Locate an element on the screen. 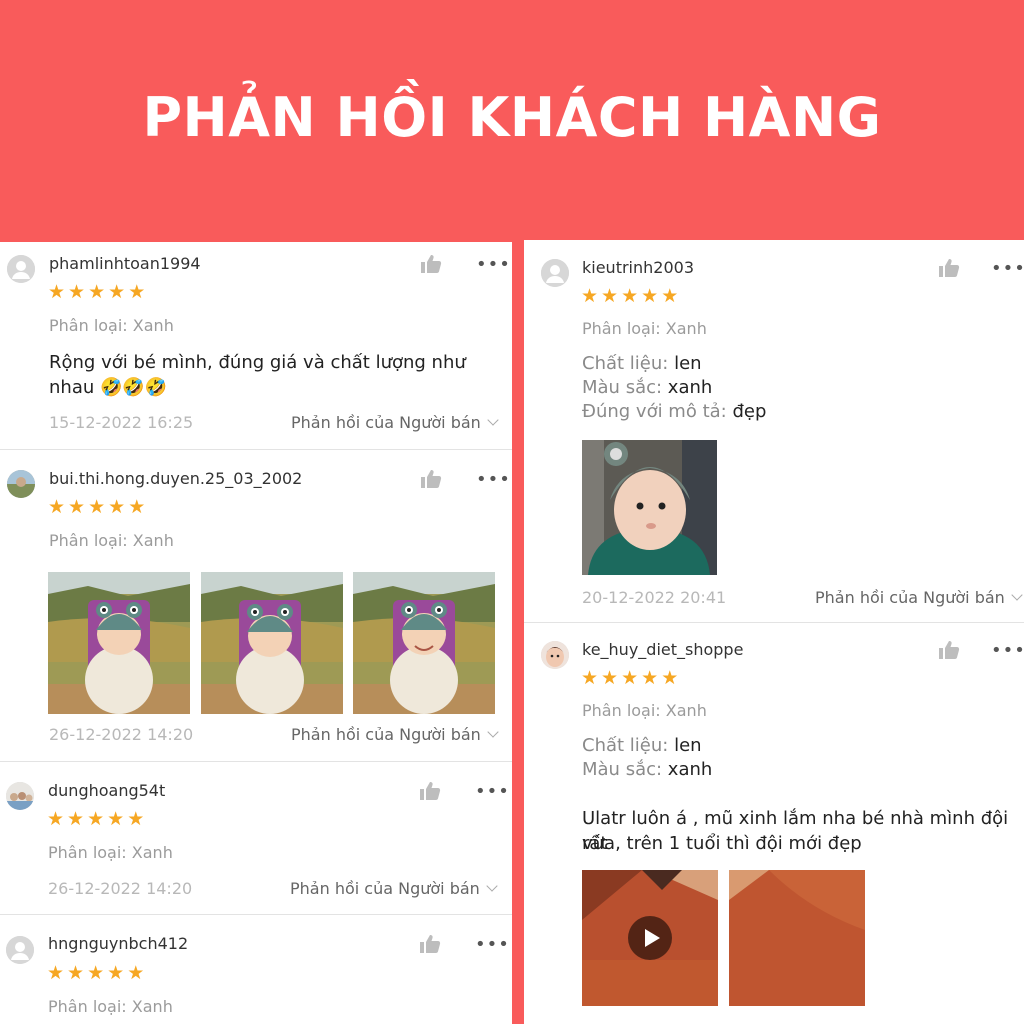 The width and height of the screenshot is (1024, 1024). review-date: 15-12-2022 16:25 is located at coordinates (121, 422).